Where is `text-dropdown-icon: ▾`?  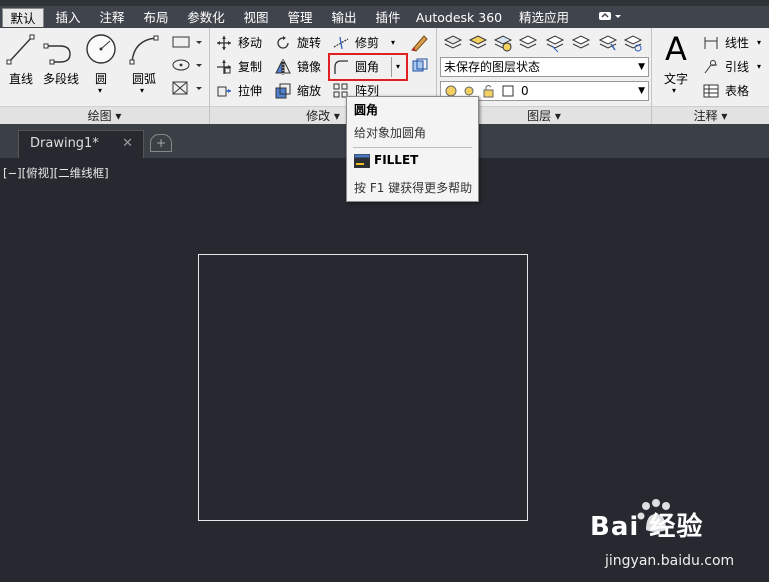
text-dropdown-icon: ▾ is located at coordinates (674, 90).